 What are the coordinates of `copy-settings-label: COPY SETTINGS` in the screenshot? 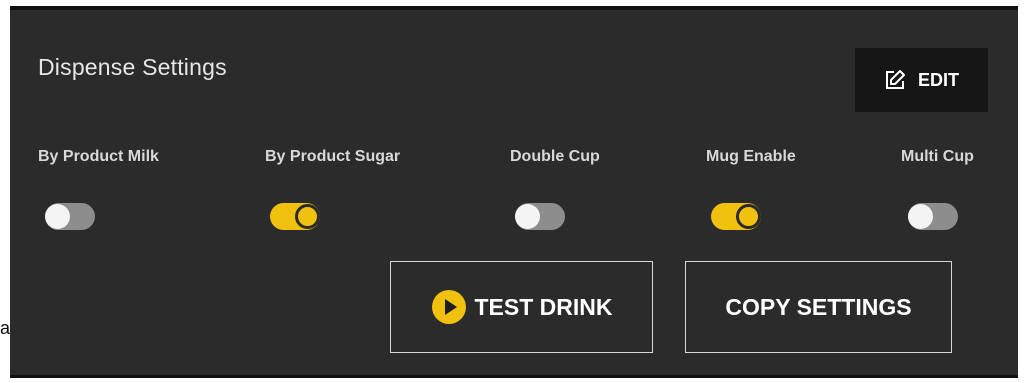 It's located at (818, 306).